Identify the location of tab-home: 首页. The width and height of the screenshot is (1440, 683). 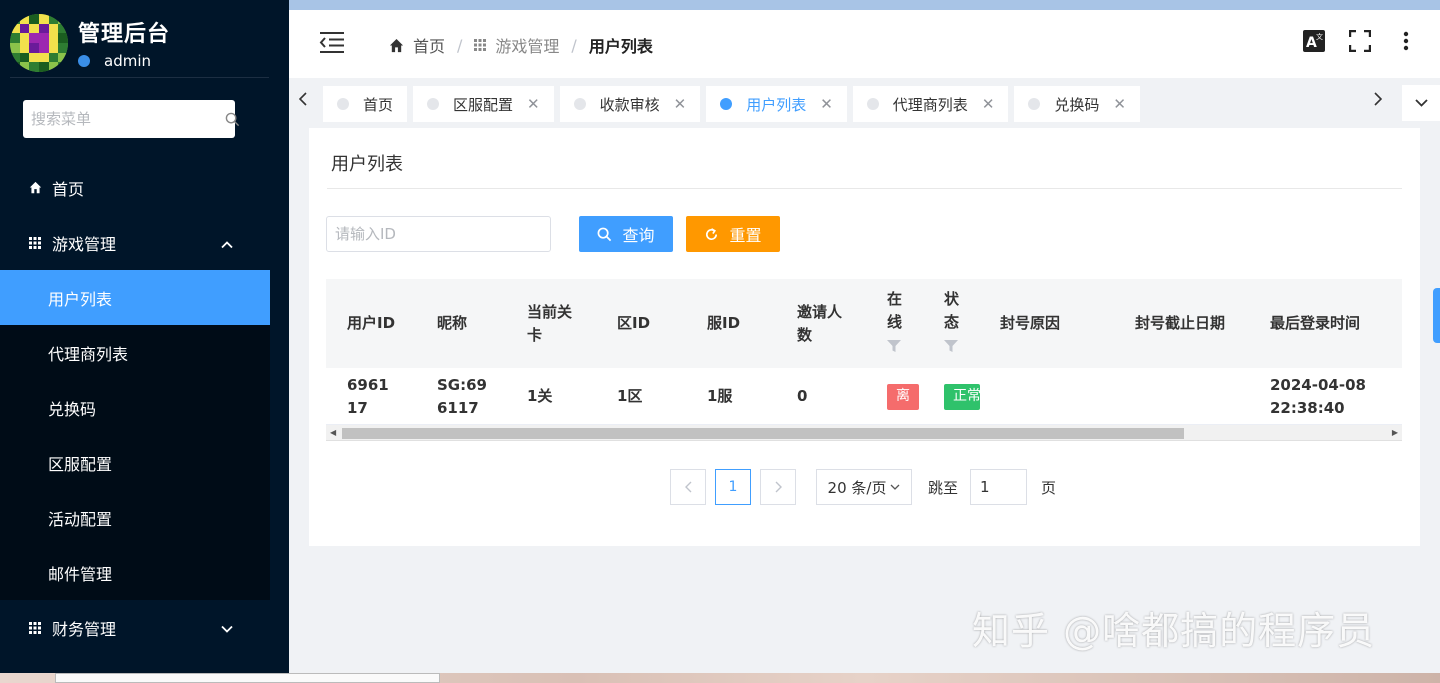
(365, 104).